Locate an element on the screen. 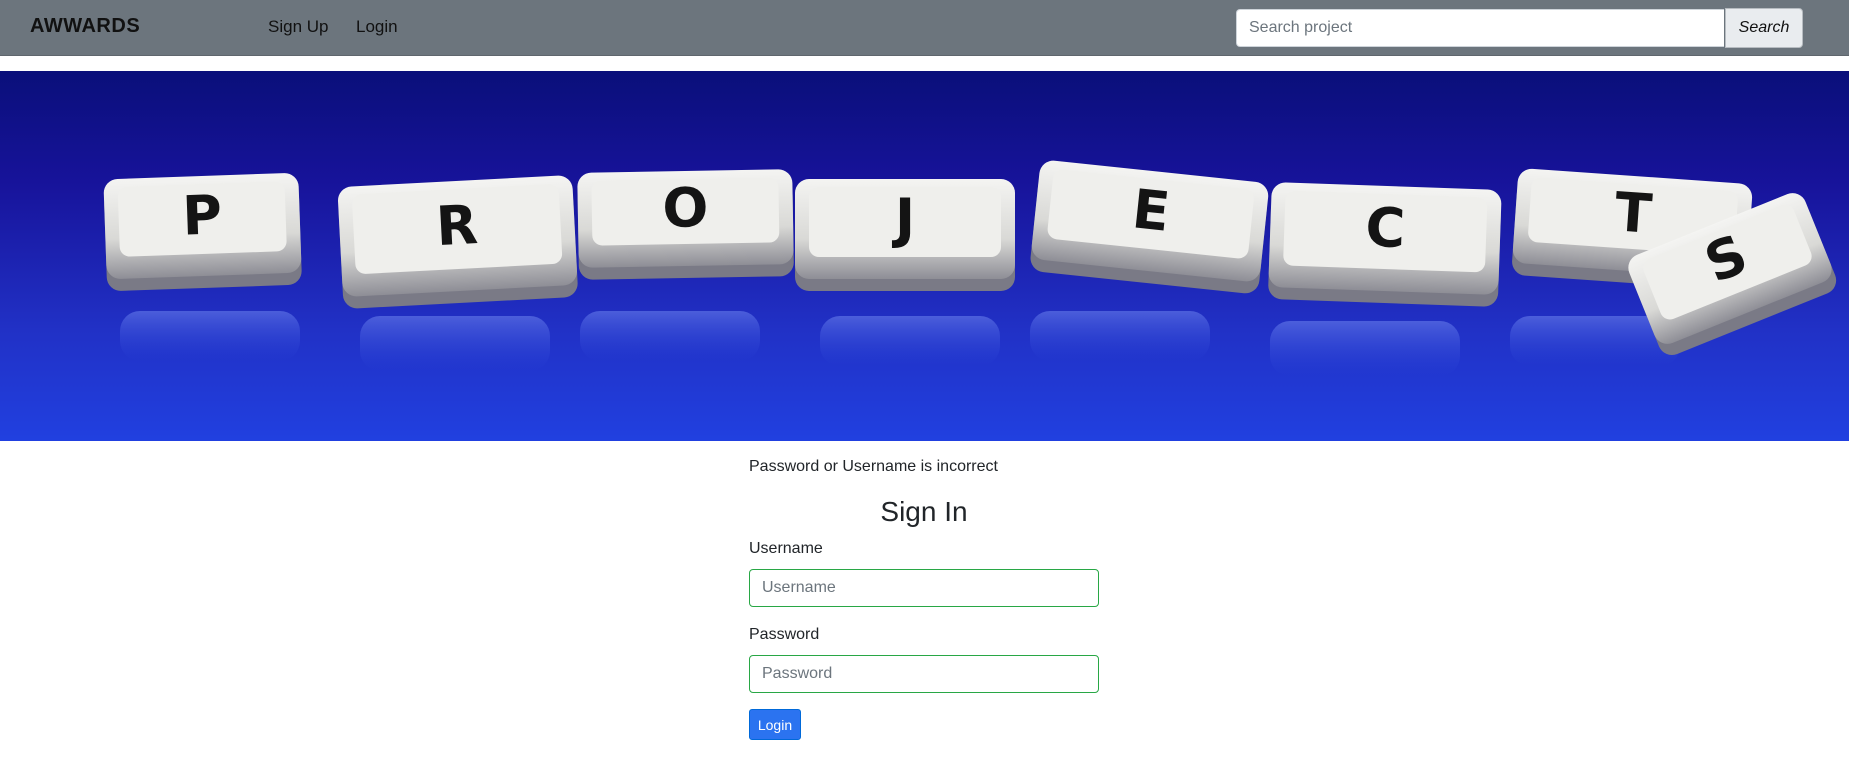  key-j: J is located at coordinates (905, 235).